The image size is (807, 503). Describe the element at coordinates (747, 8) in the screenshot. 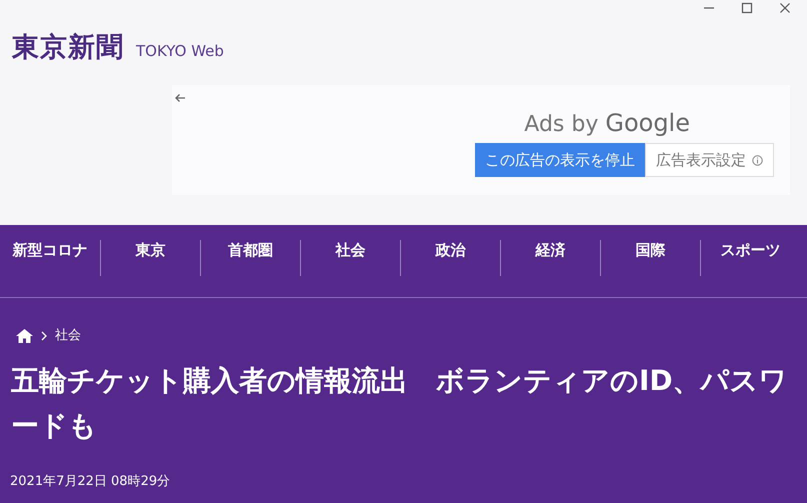

I see `maximize-icon` at that location.